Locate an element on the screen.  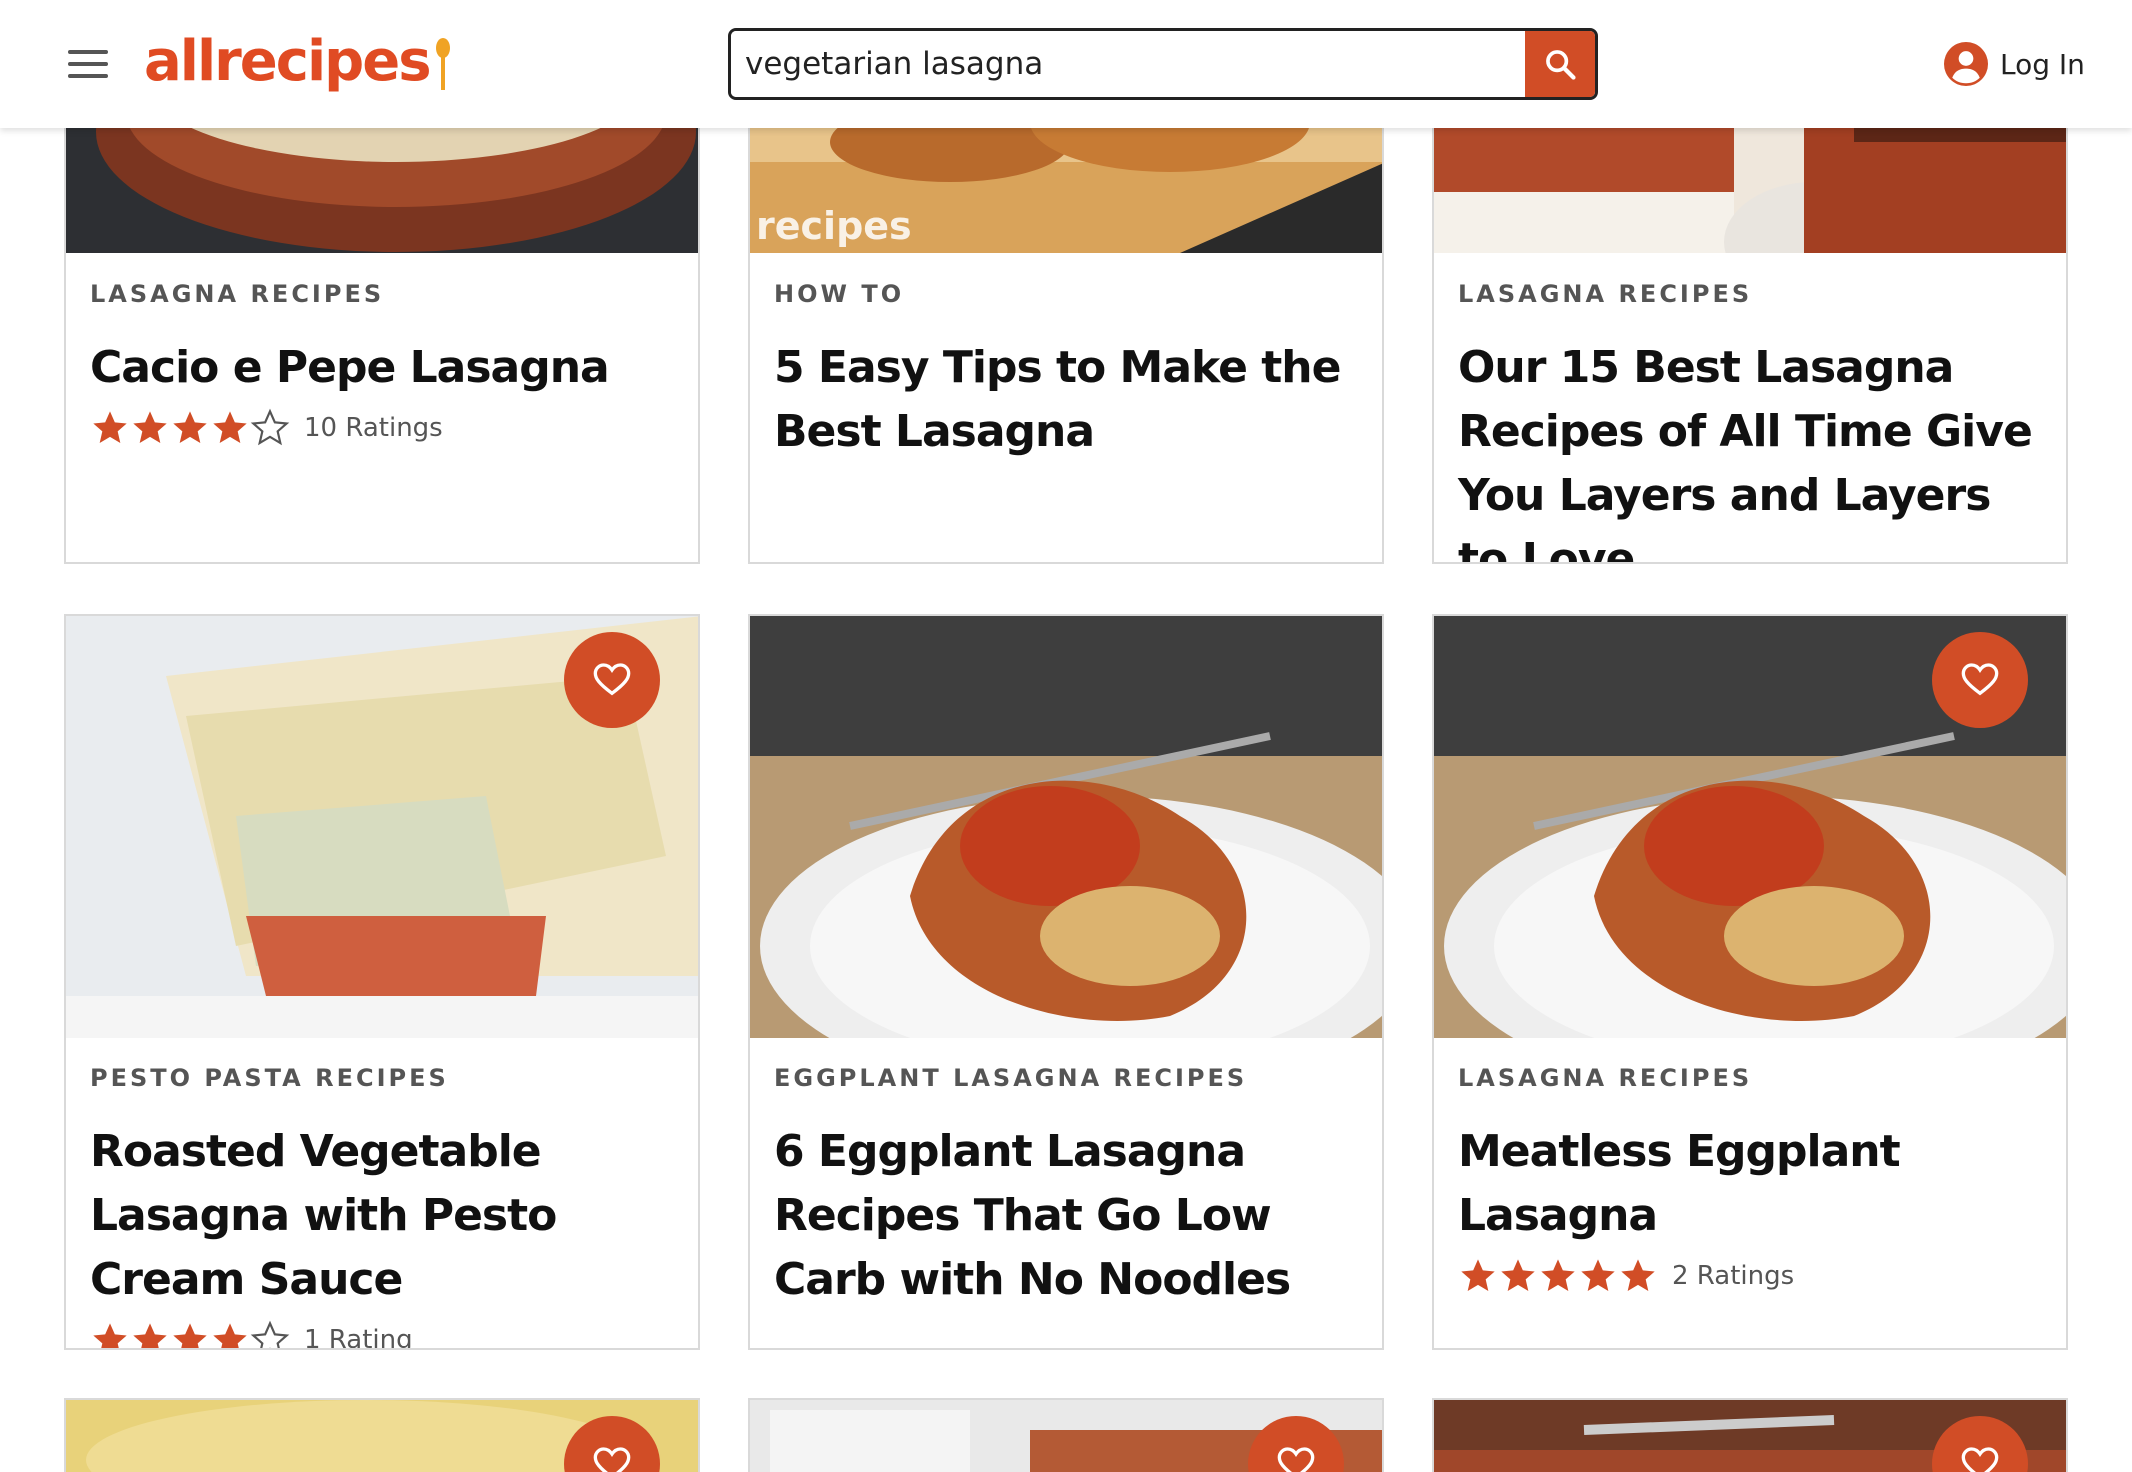
logo-text: allrecipes is located at coordinates (288, 61).